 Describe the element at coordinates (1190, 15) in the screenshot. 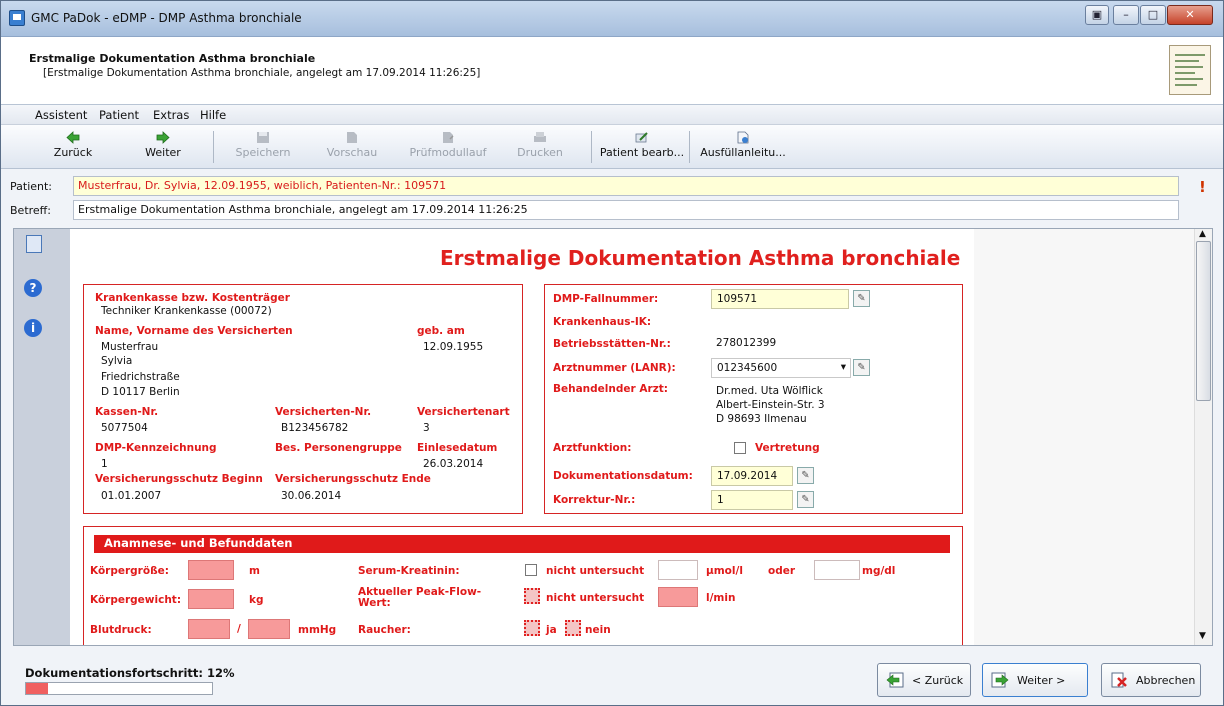

I see `close-button: ✕` at that location.